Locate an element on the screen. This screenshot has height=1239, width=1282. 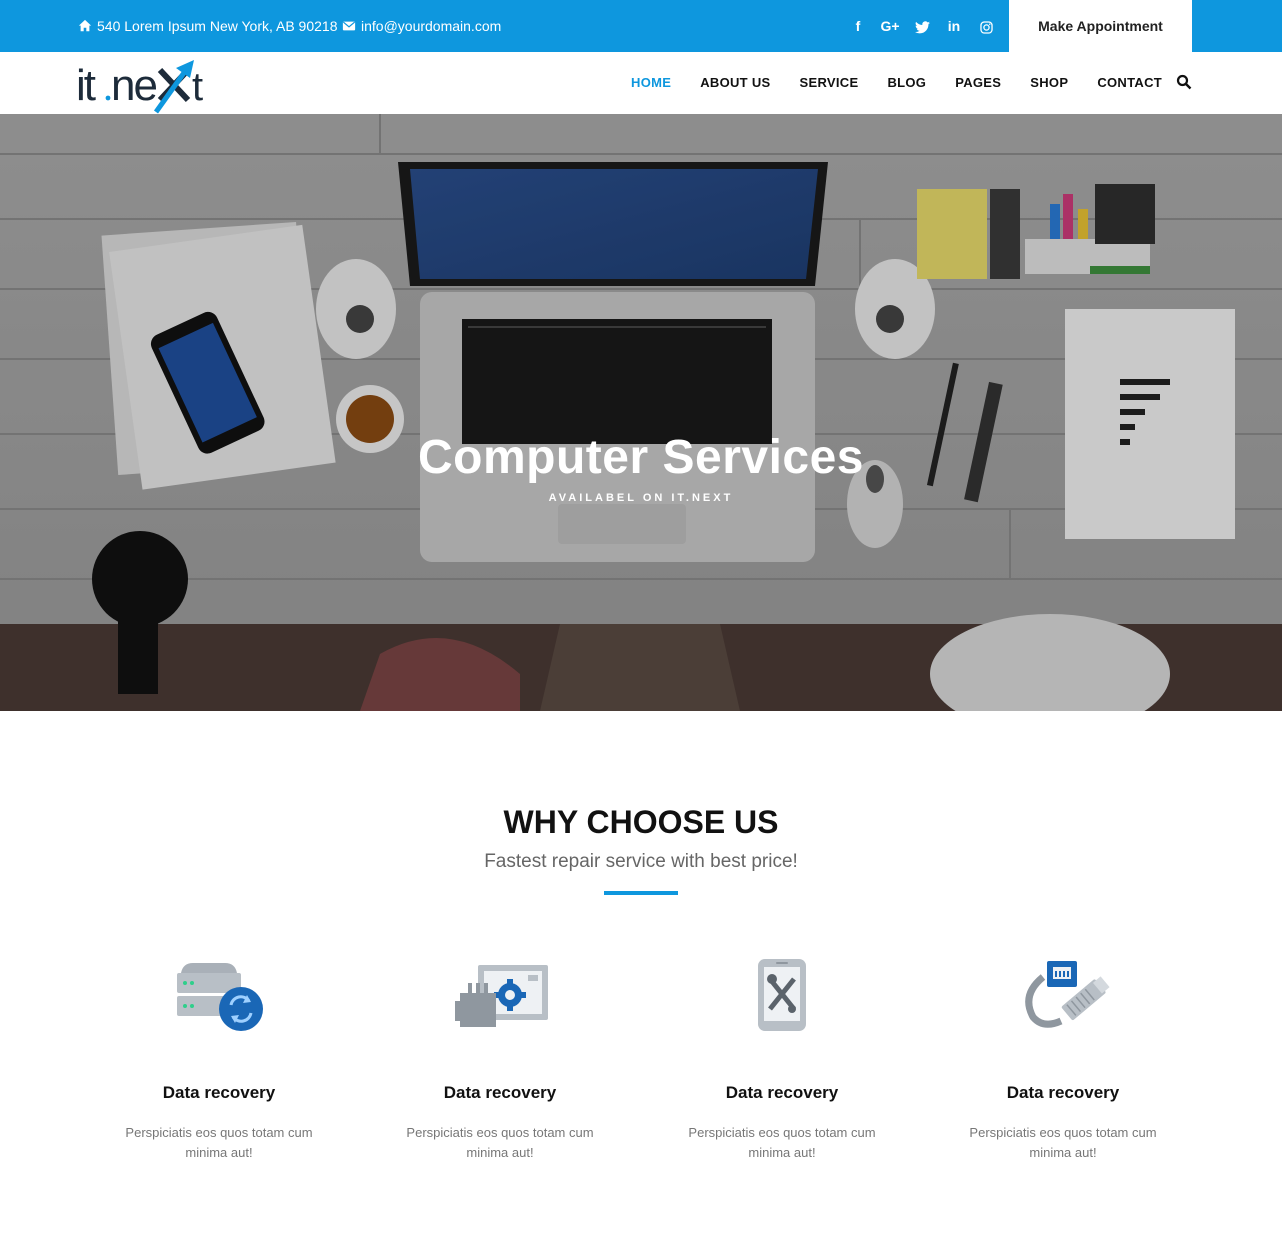
google-plus-icon: G+ is located at coordinates (890, 26).